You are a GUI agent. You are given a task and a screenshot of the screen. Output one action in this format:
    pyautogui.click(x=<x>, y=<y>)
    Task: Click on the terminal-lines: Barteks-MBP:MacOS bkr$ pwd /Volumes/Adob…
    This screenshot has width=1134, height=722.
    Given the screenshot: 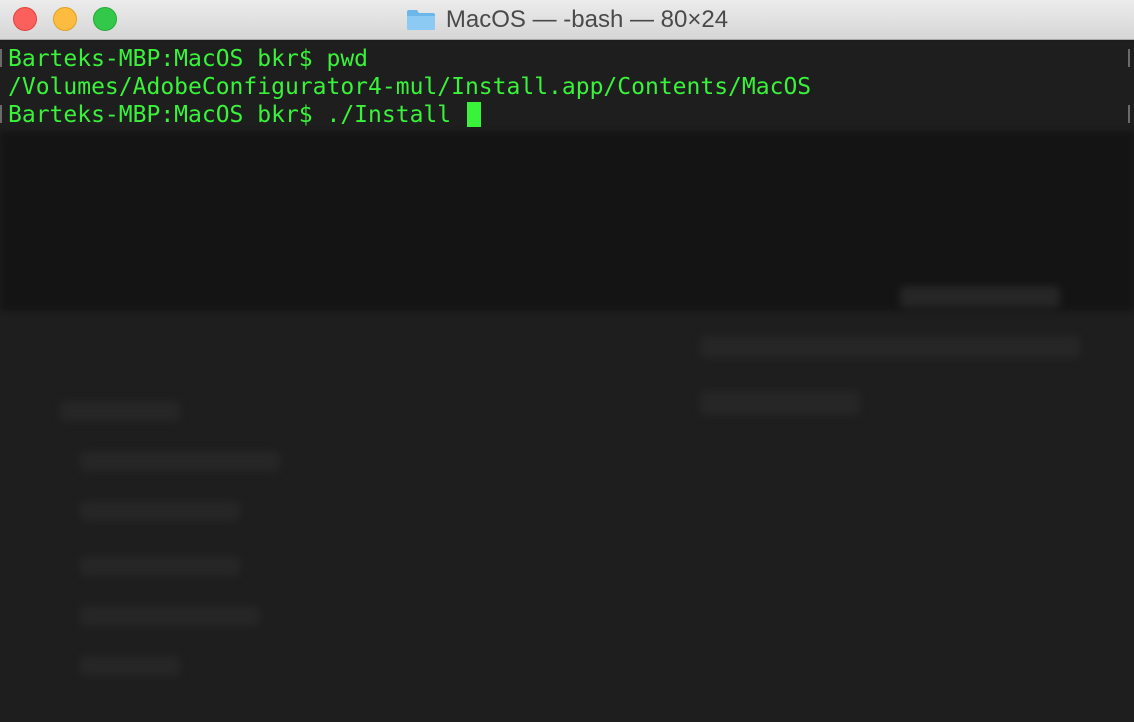 What is the action you would take?
    pyautogui.click(x=563, y=87)
    